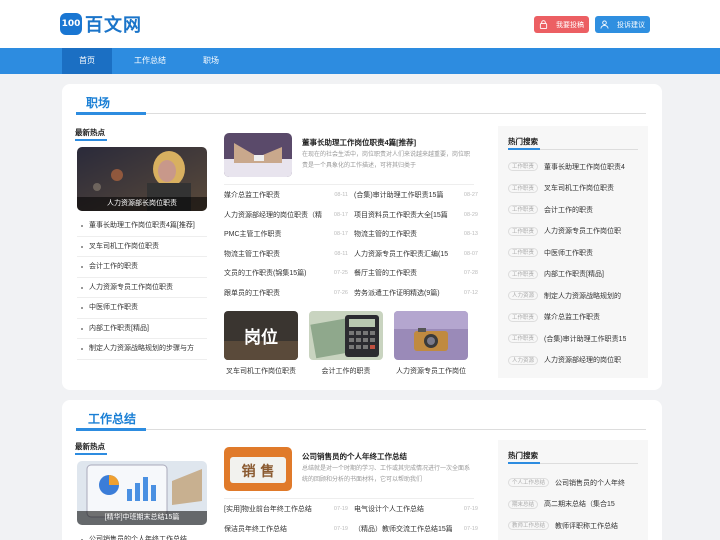 Image resolution: width=720 pixels, height=540 pixels. Describe the element at coordinates (398, 196) in the screenshot. I see `article-title: (合集)审计助理工作职责15篇` at that location.